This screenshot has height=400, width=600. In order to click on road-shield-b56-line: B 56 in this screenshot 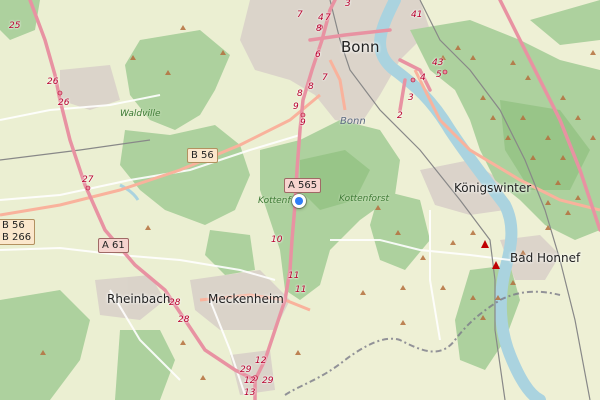, I will do `click(13, 225)`.